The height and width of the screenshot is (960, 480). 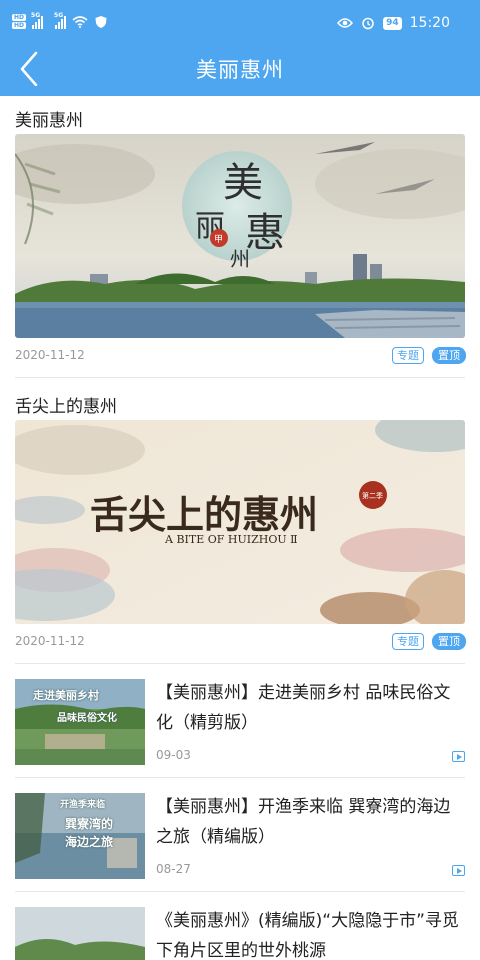 I want to click on thumbnail-art, so click(x=80, y=933).